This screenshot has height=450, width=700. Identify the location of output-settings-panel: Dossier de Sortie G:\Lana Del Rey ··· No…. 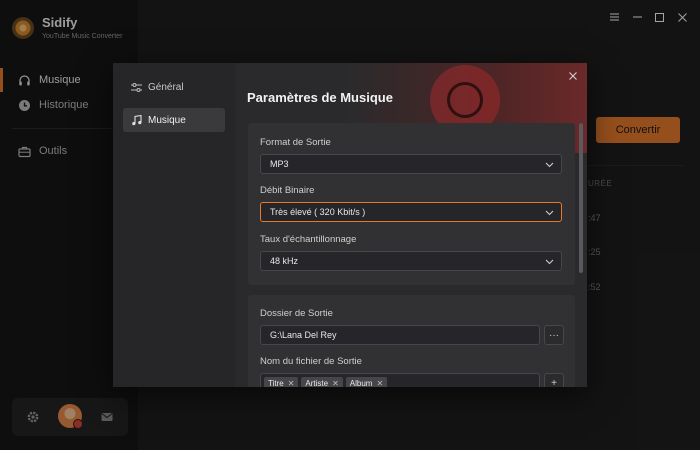
(411, 341).